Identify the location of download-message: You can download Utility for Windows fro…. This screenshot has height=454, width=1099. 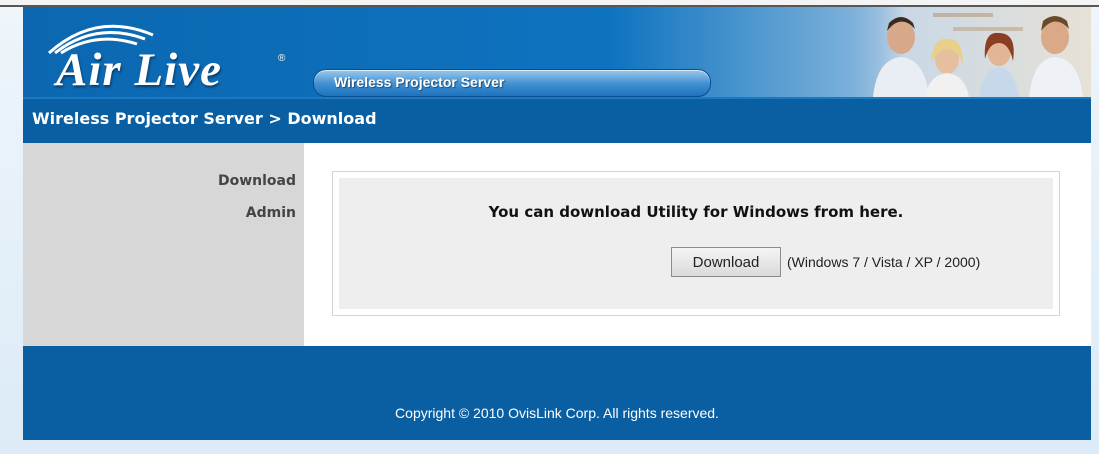
(696, 212).